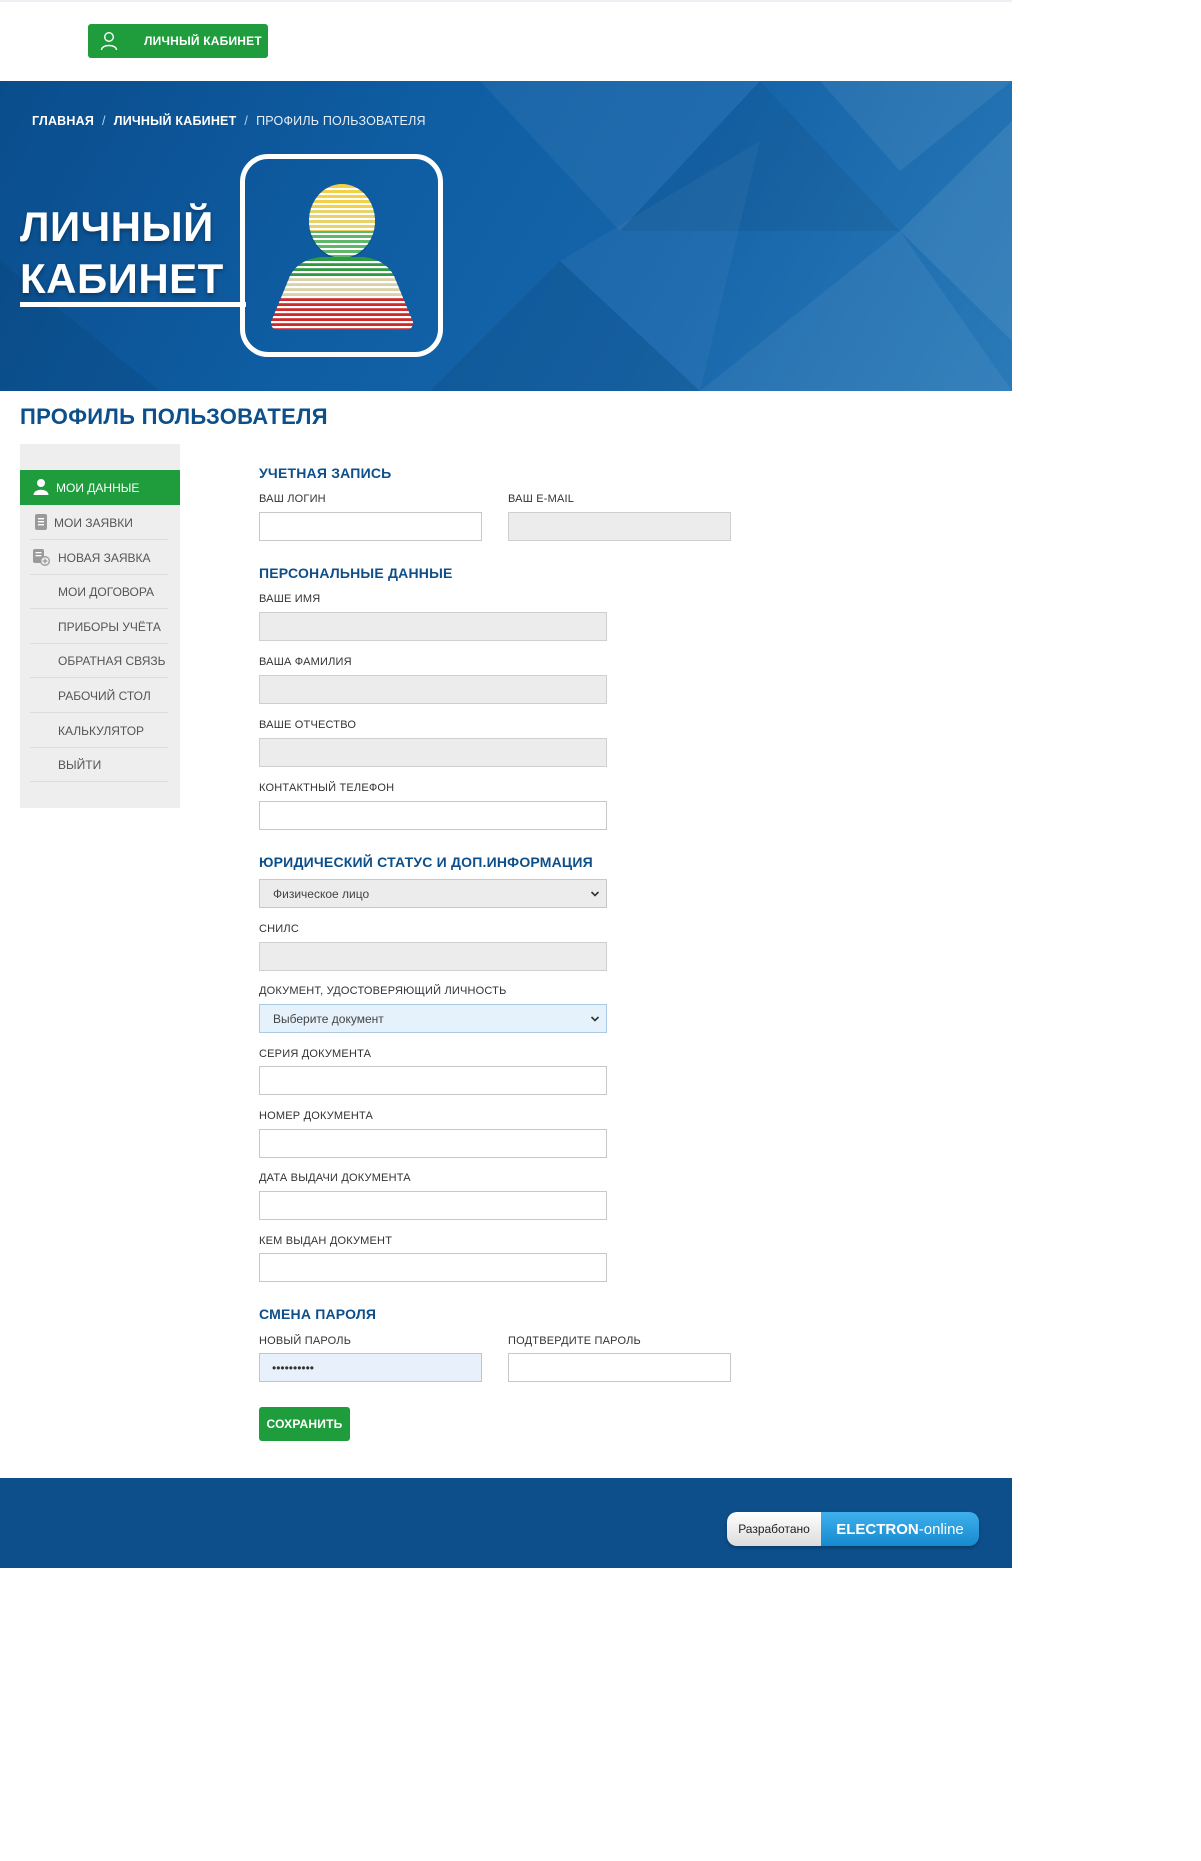 This screenshot has height=1861, width=1201. What do you see at coordinates (316, 1116) in the screenshot?
I see `number-label: НОМЕР ДОКУМЕНТА` at bounding box center [316, 1116].